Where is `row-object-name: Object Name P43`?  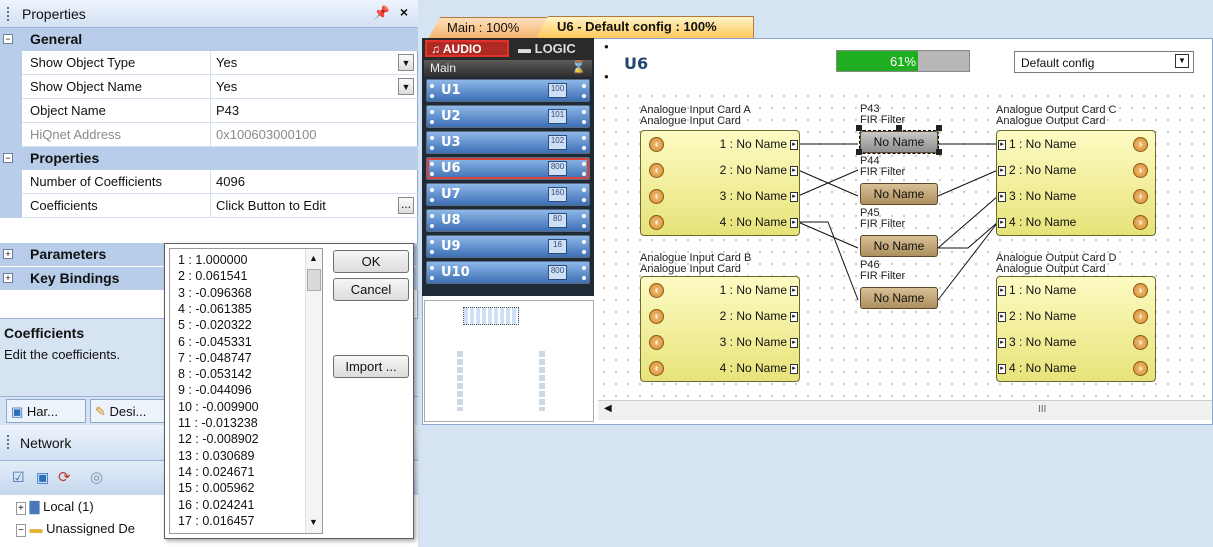
row-object-name: Object Name P43 is located at coordinates (209, 111).